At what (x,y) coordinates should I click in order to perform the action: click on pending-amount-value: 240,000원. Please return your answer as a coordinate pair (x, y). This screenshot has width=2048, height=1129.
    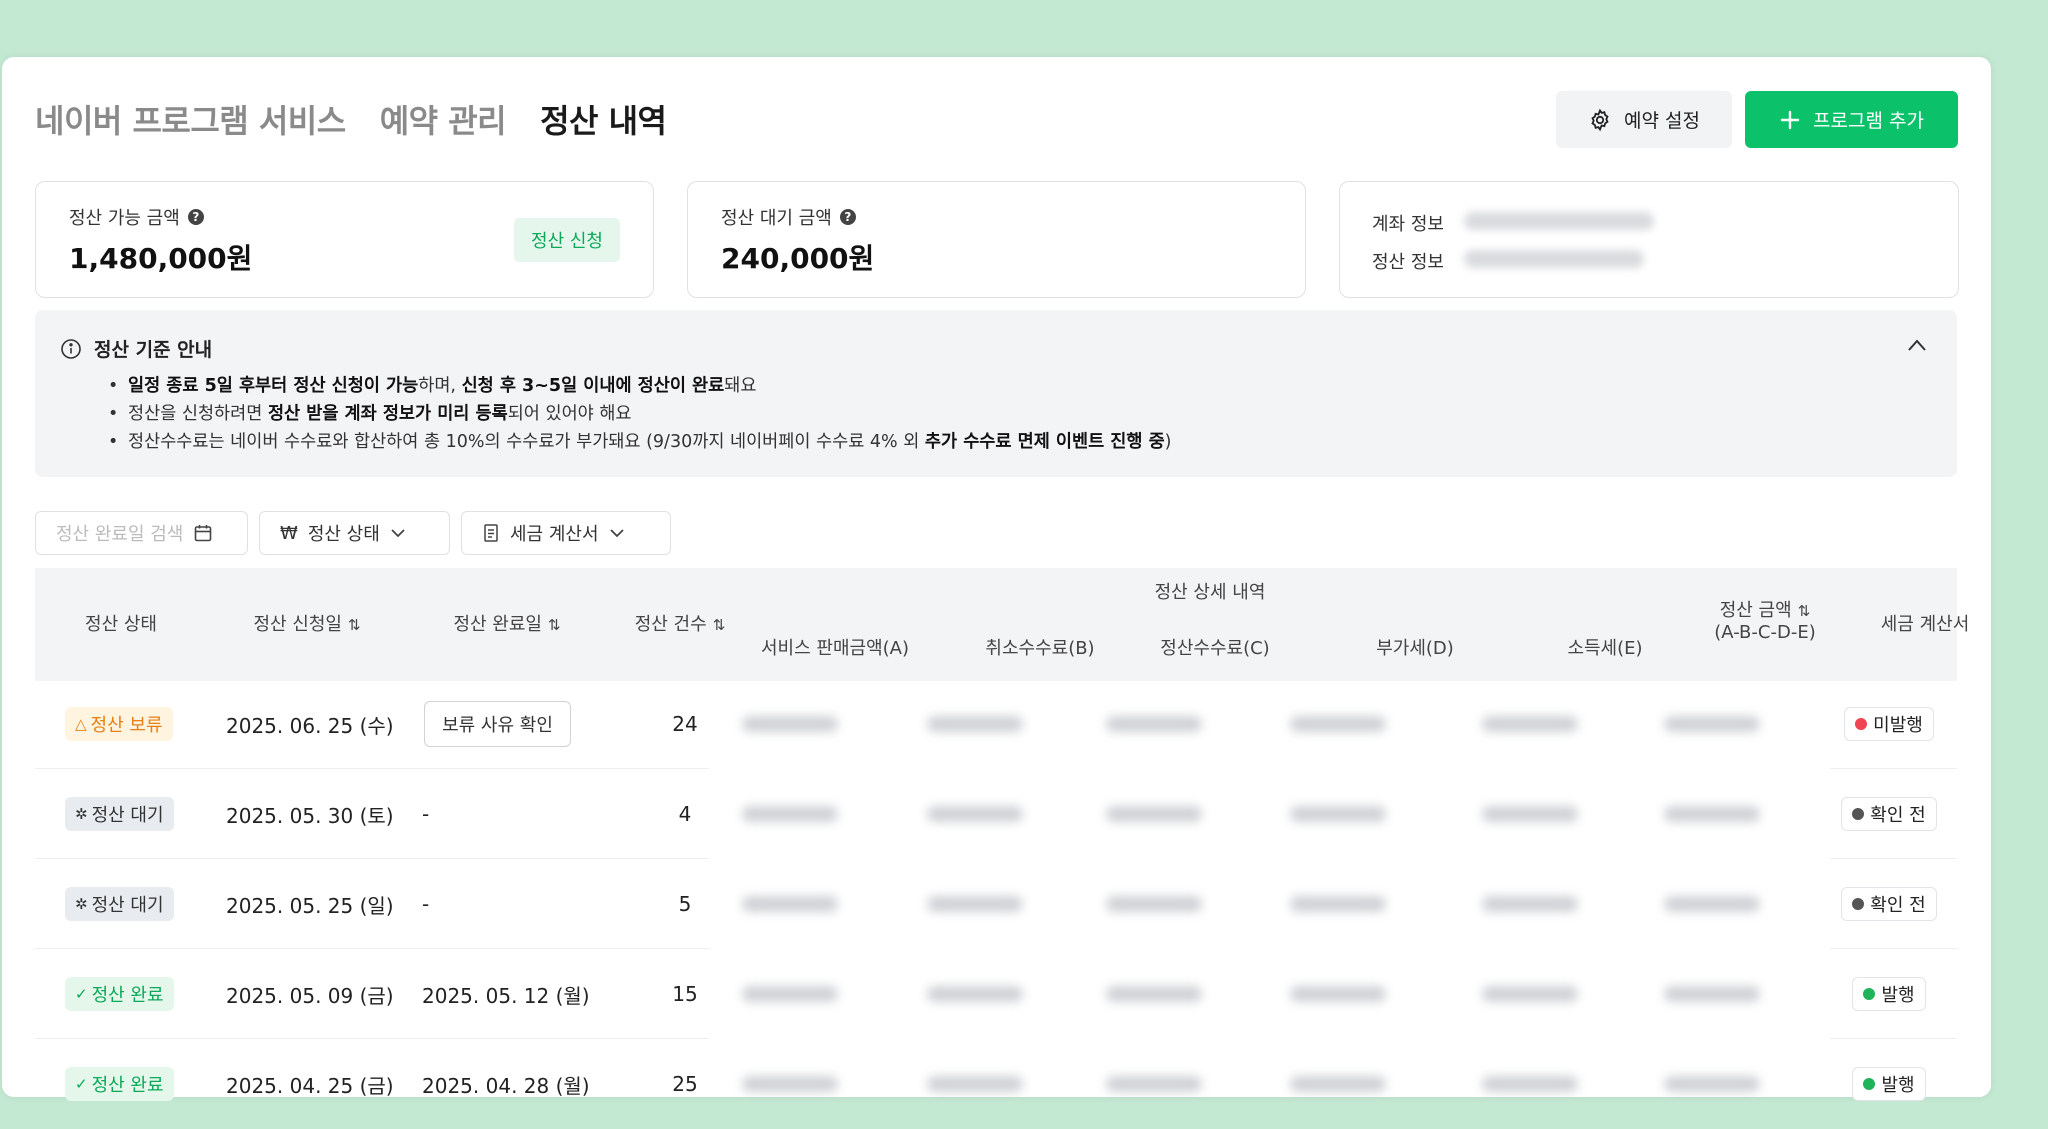
    Looking at the image, I should click on (798, 258).